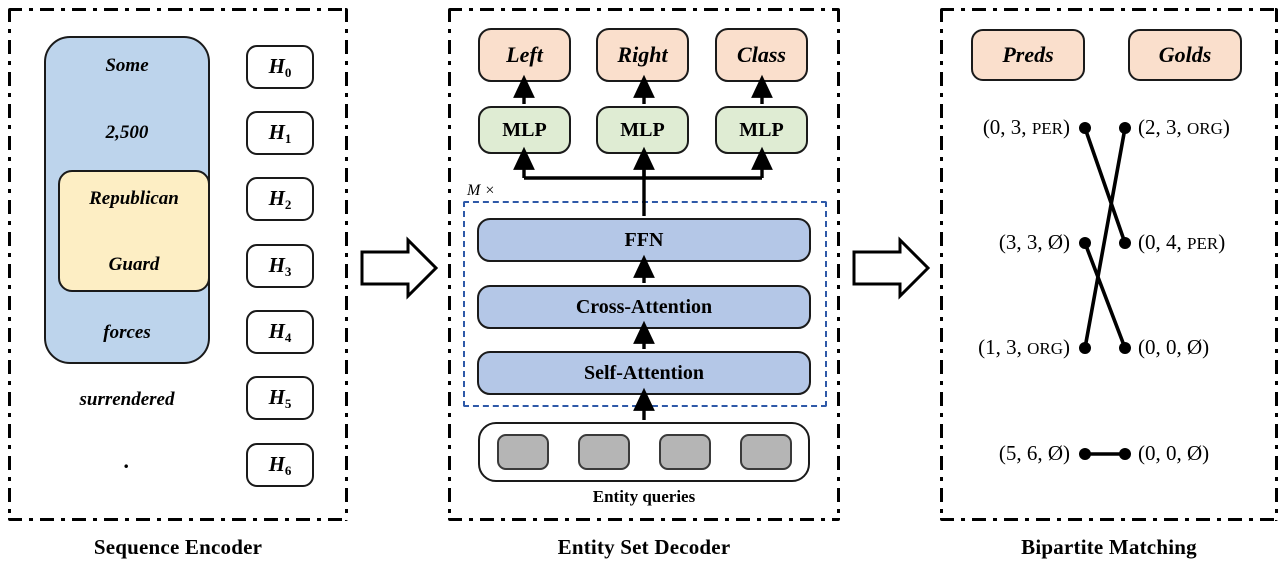  Describe the element at coordinates (761, 130) in the screenshot. I see `mlp-class-box: MLP` at that location.